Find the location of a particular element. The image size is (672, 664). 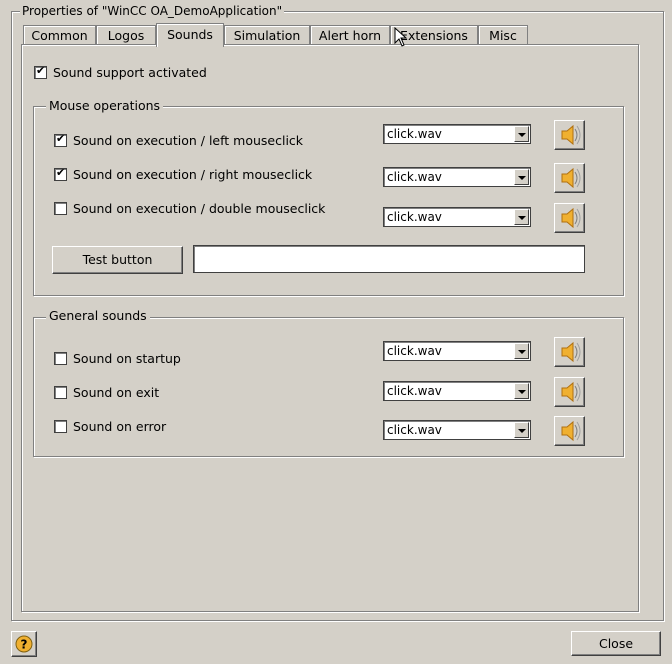

startup-sound-combo: click.wav is located at coordinates (457, 351).